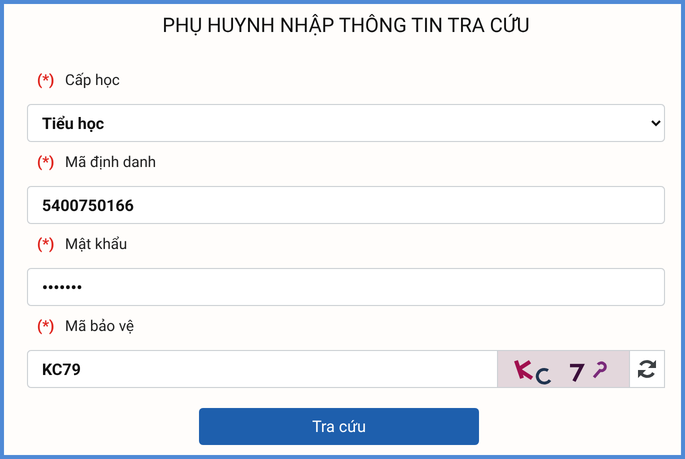 This screenshot has height=459, width=685. I want to click on refresh-button, so click(647, 369).